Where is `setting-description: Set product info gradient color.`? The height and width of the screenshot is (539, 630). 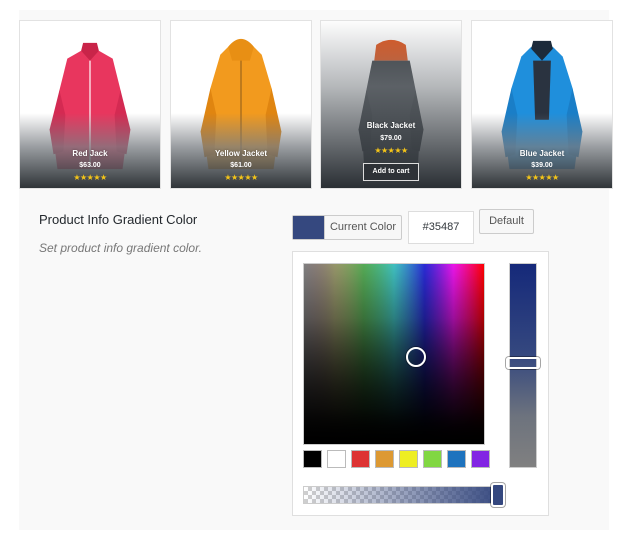
setting-description: Set product info gradient color. is located at coordinates (120, 248).